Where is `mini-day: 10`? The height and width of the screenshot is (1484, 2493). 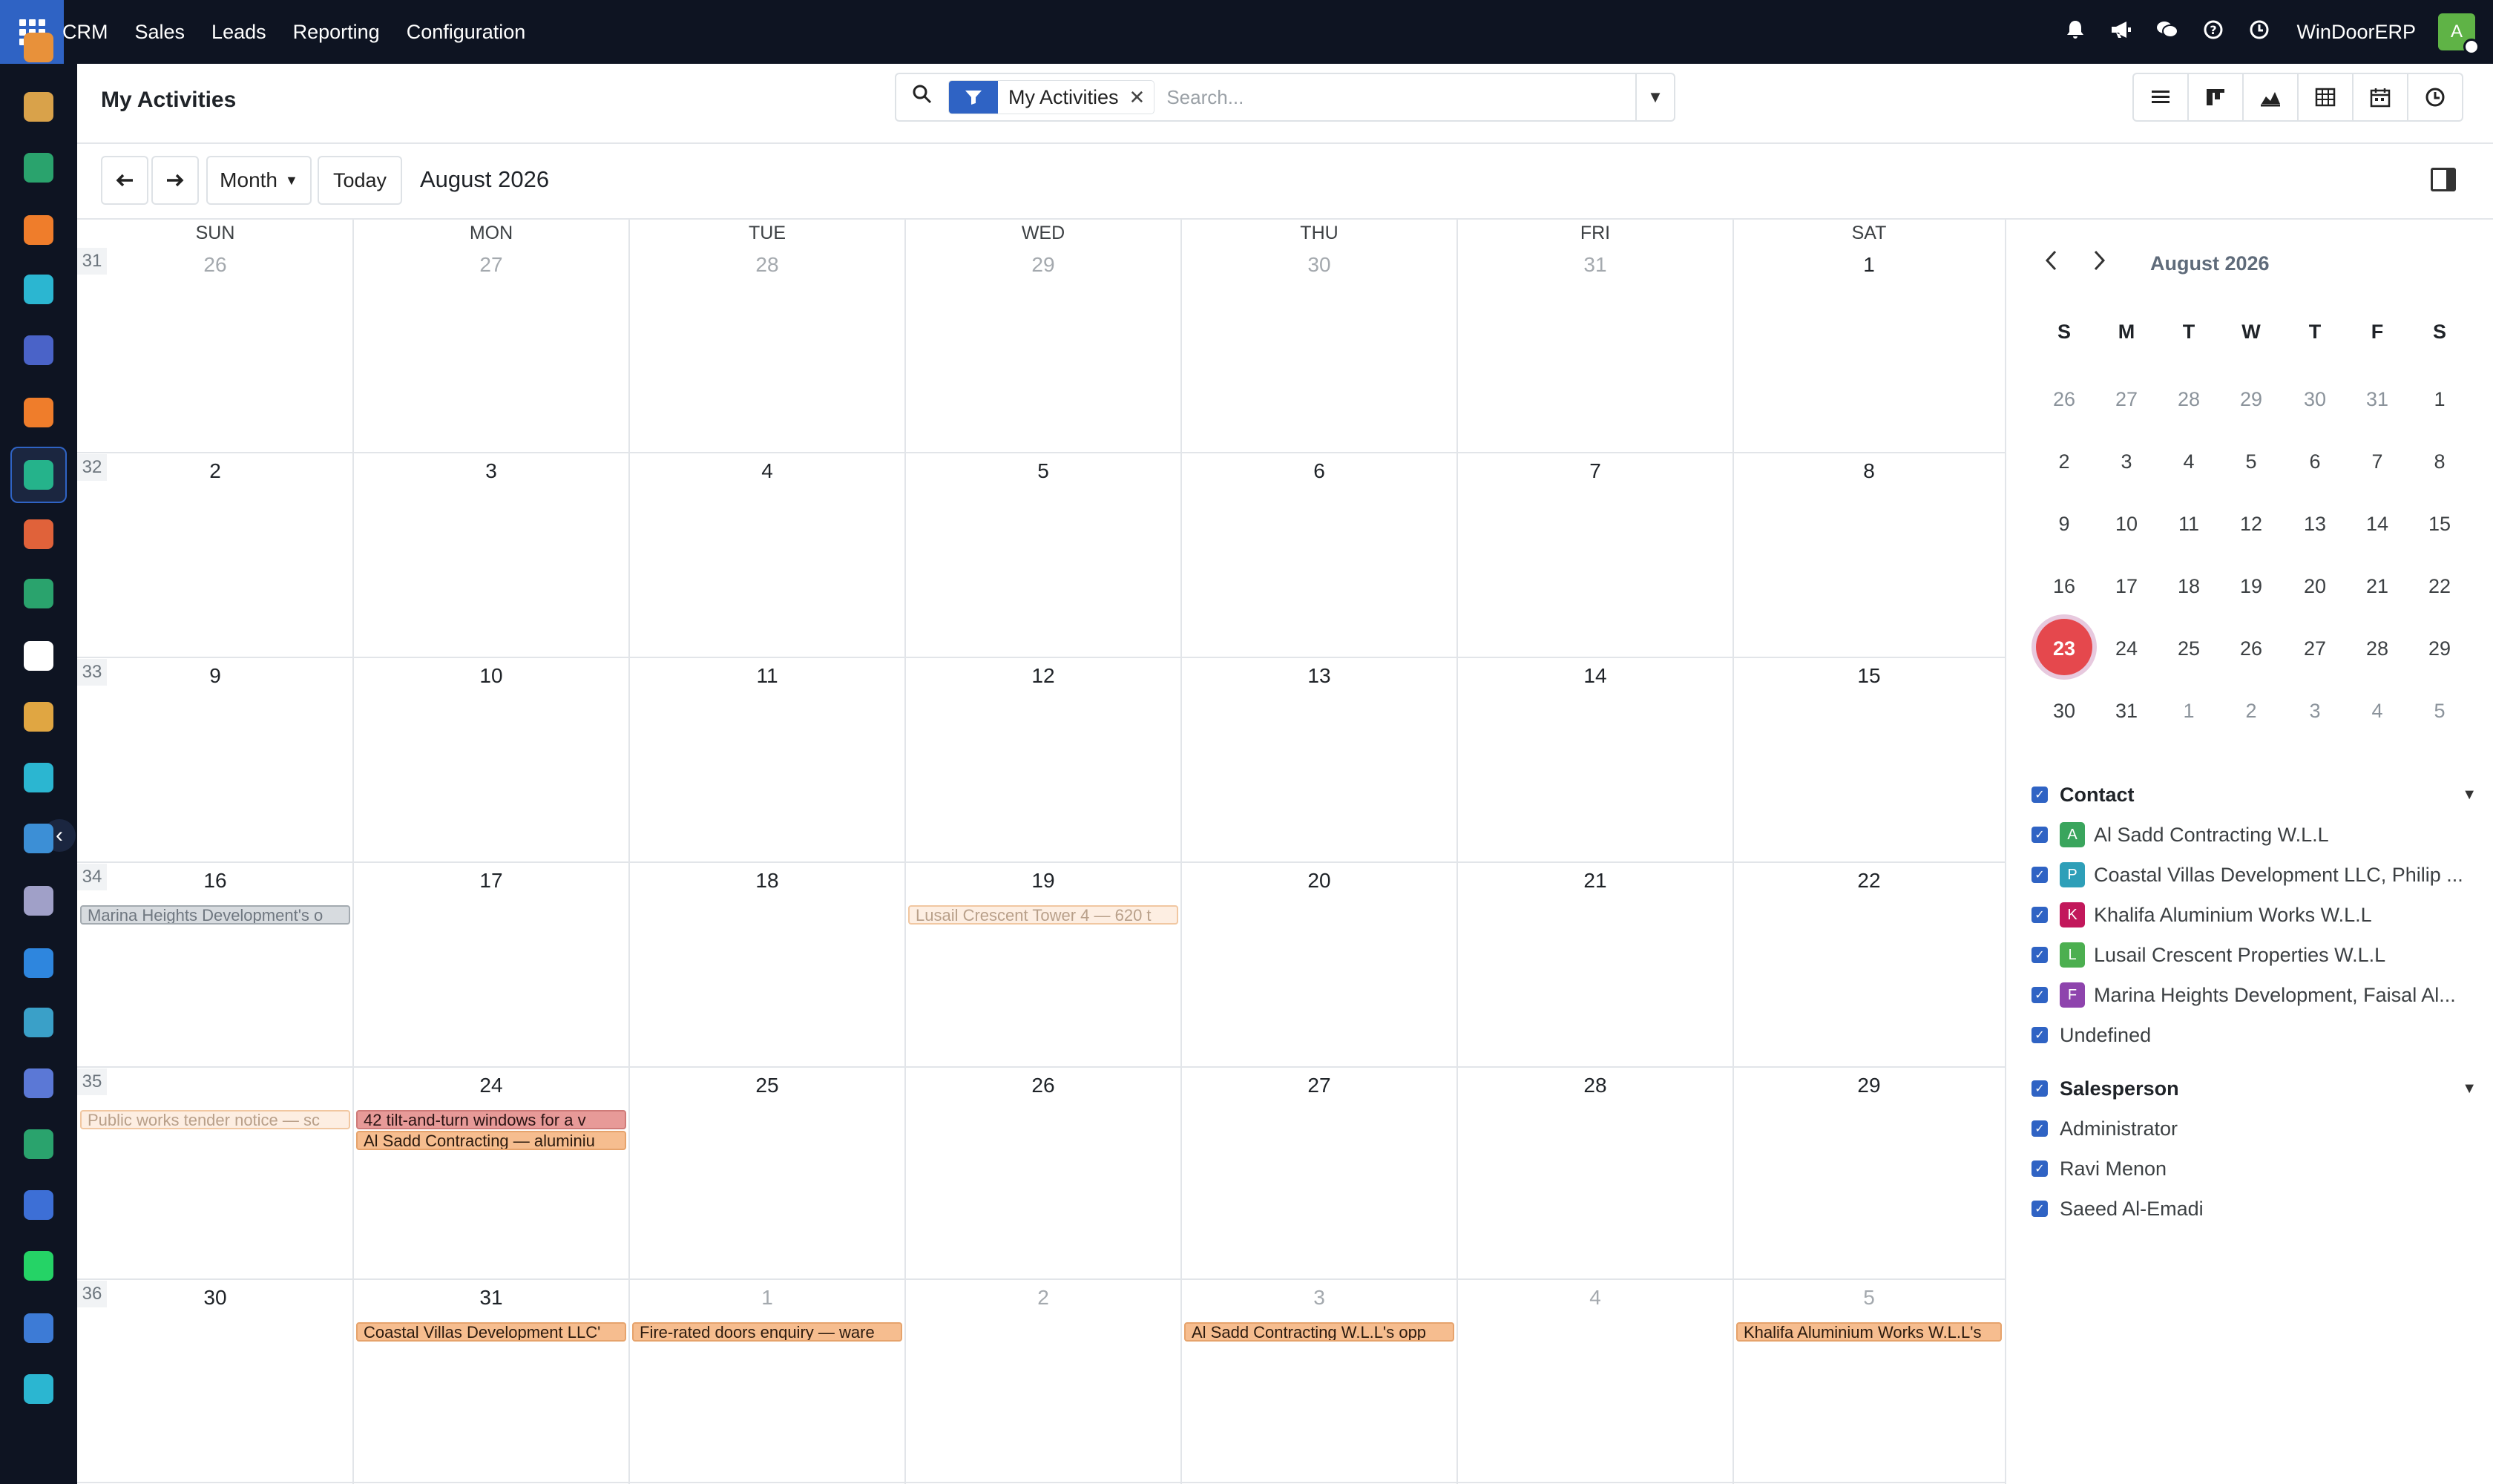 mini-day: 10 is located at coordinates (2126, 524).